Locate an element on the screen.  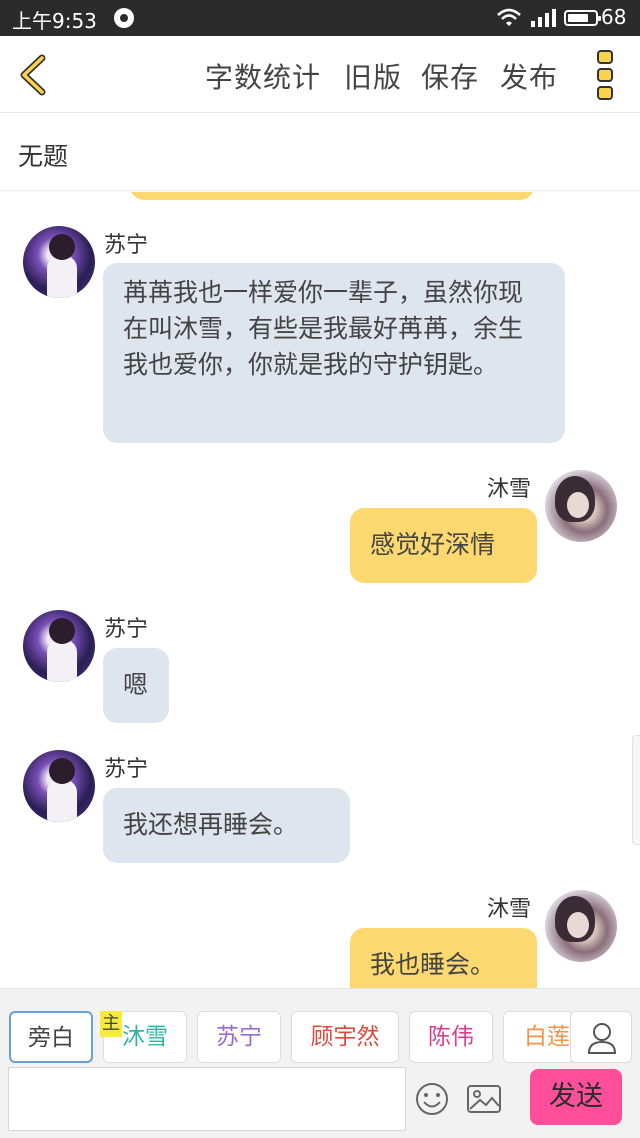
host-tag: 主 is located at coordinates (111, 1024).